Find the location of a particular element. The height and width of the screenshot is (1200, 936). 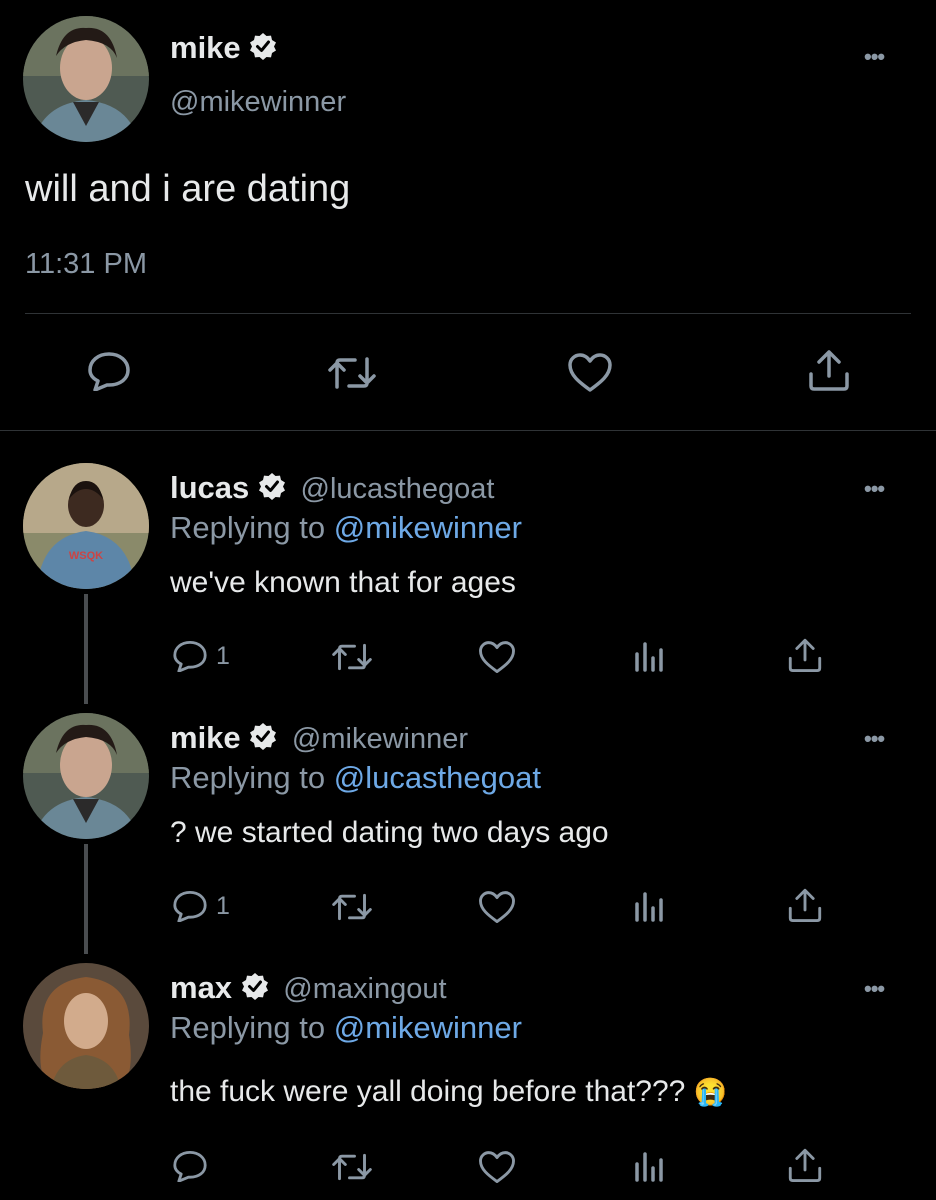

replying-to: Replying to @lucasthegoat is located at coordinates (355, 778).